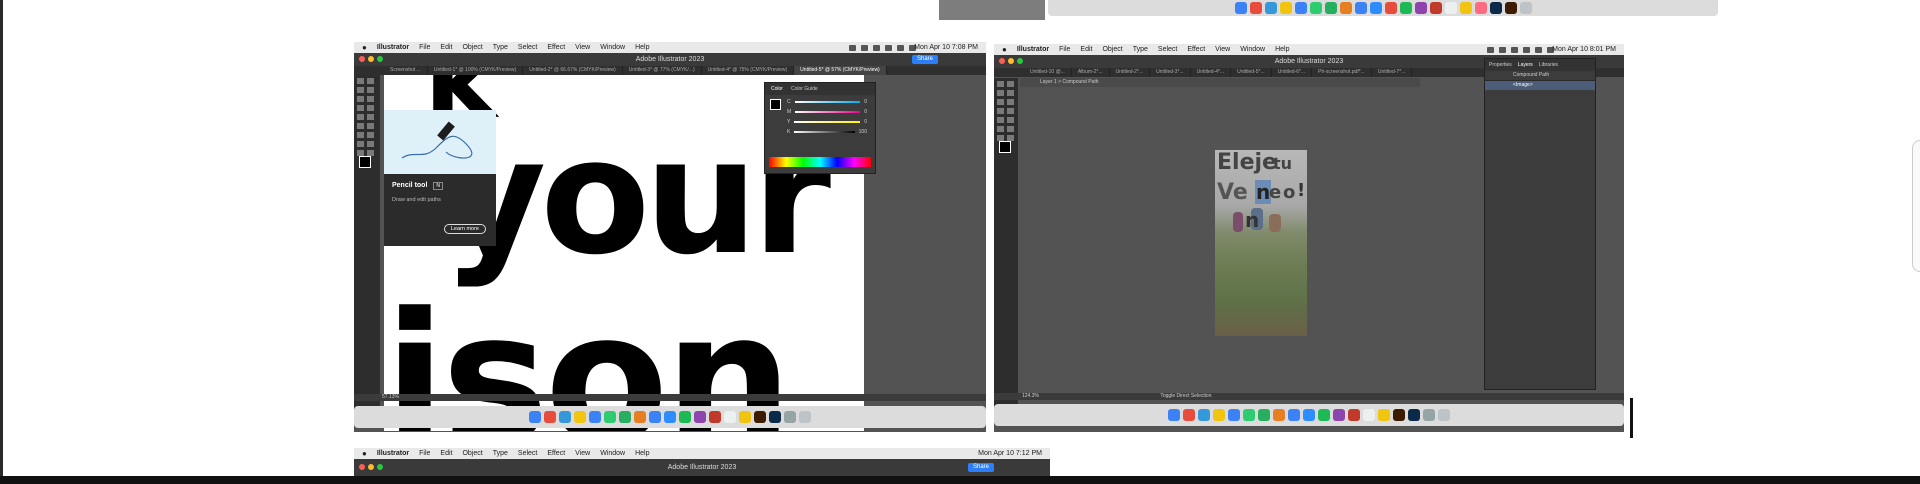 This screenshot has width=1920, height=484. Describe the element at coordinates (863, 132) in the screenshot. I see `channel-value: 100` at that location.